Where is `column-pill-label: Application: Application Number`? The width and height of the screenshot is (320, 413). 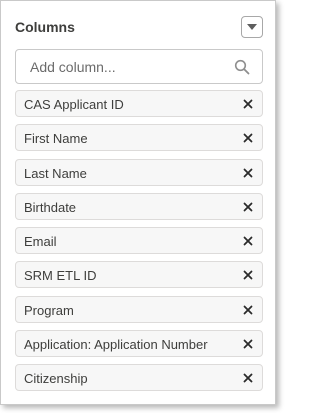 column-pill-label: Application: Application Number is located at coordinates (116, 345).